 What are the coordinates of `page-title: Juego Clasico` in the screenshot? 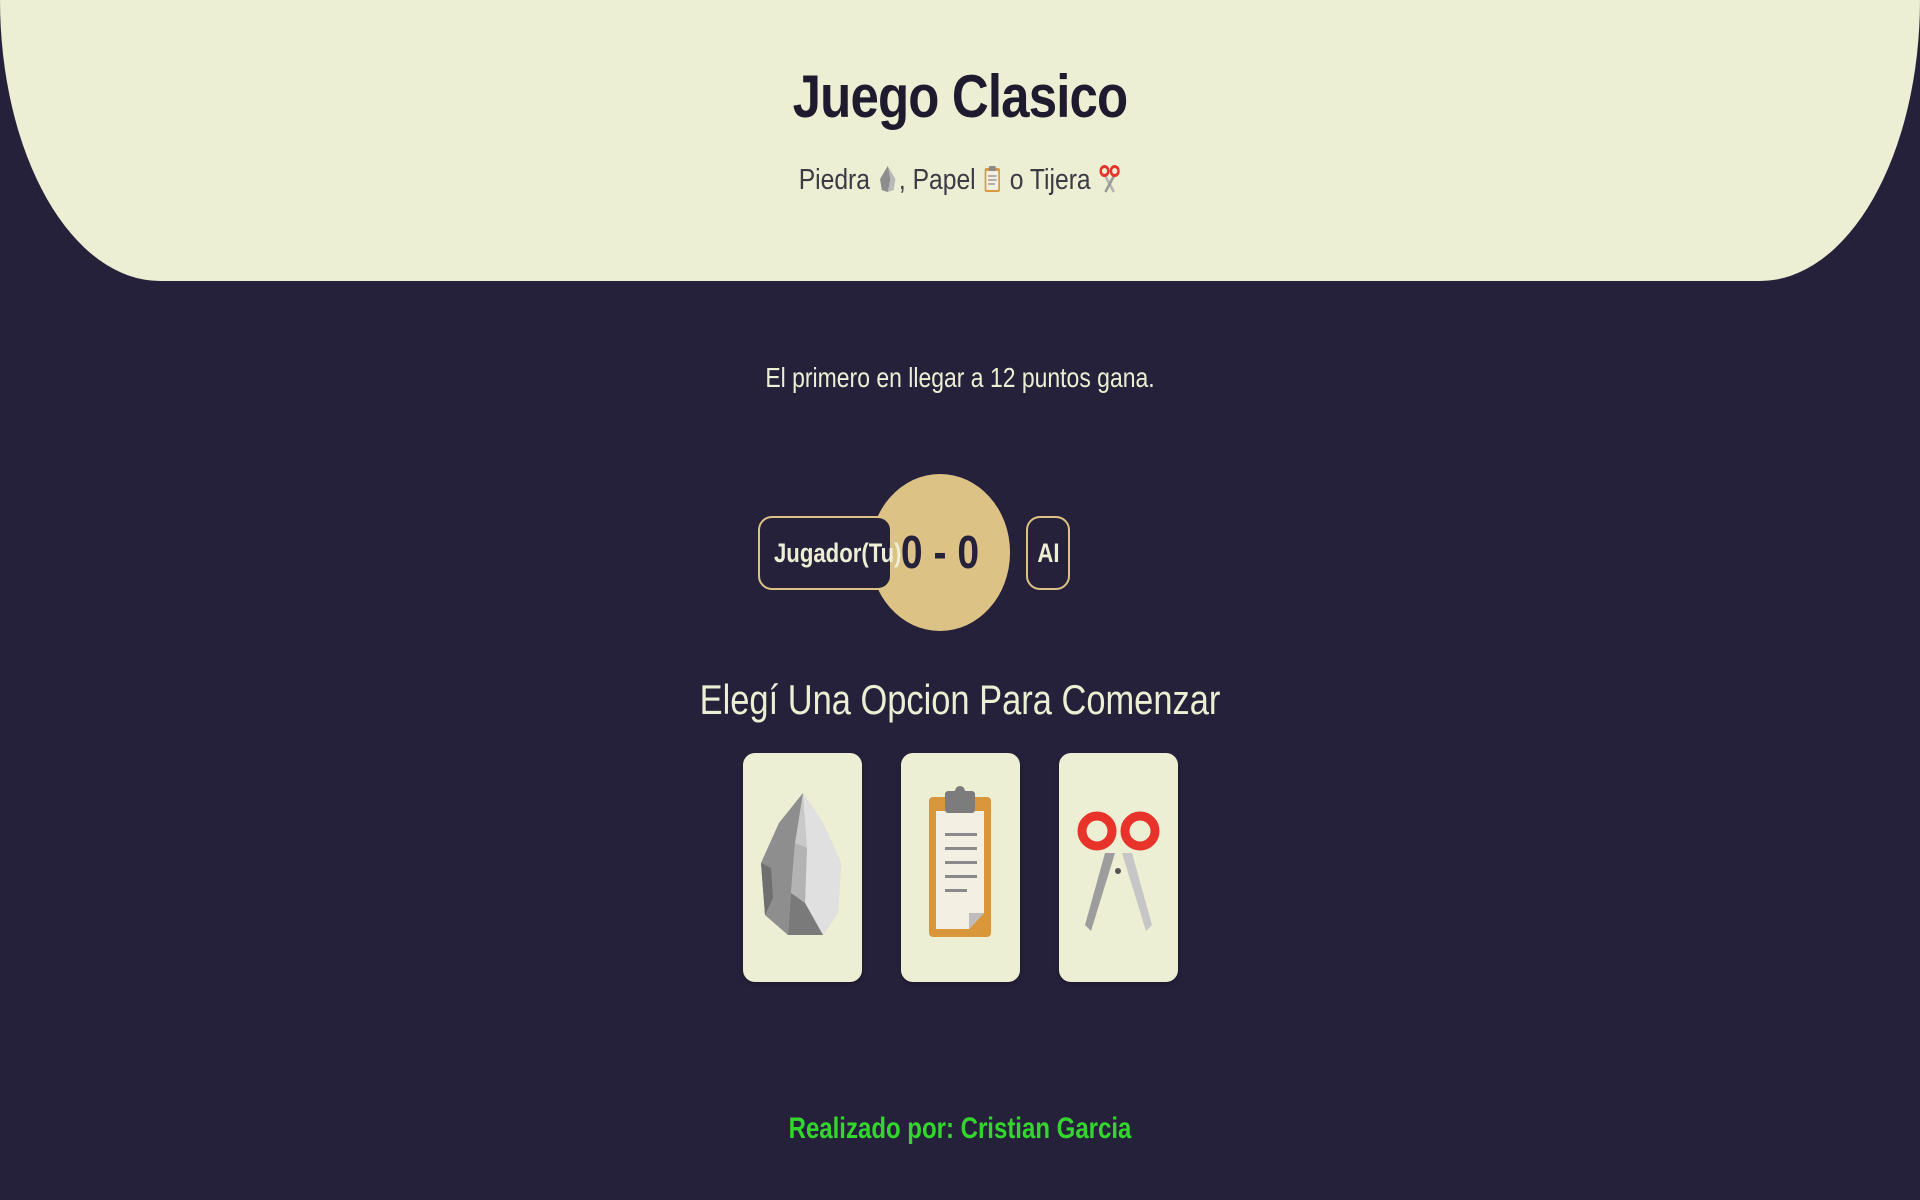 It's located at (960, 96).